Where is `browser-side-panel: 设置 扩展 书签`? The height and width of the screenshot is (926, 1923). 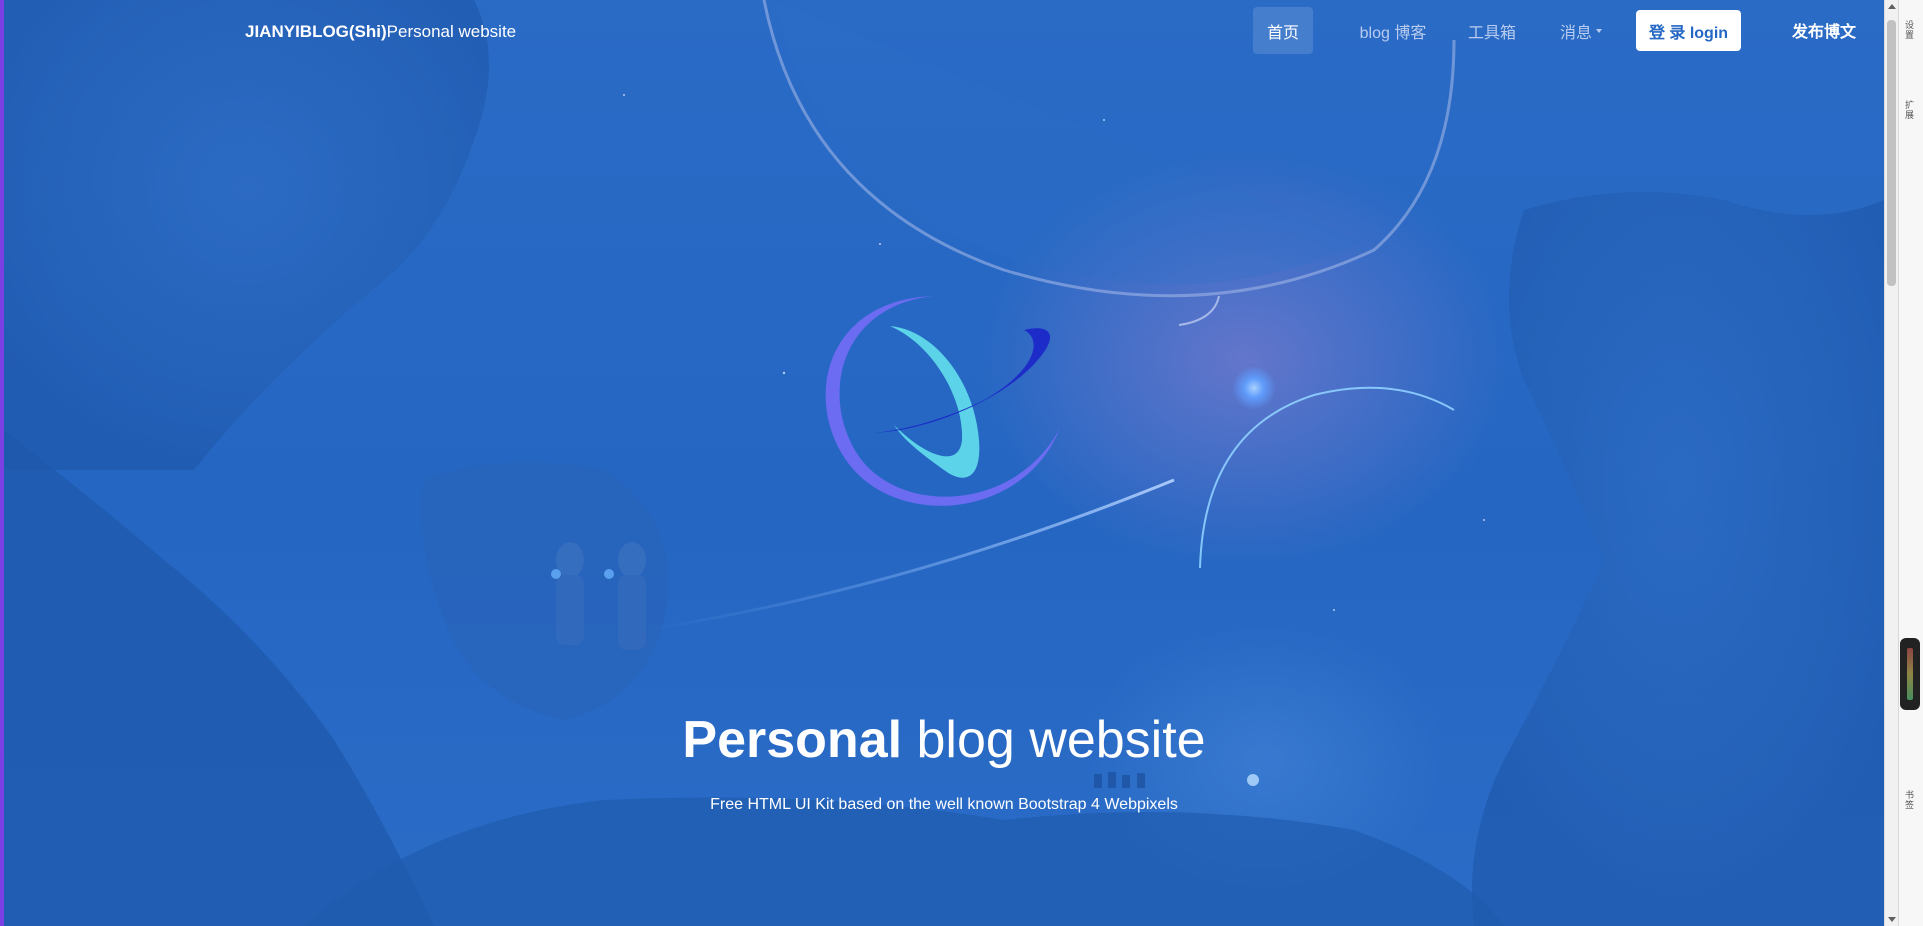 browser-side-panel: 设置 扩展 书签 is located at coordinates (1910, 463).